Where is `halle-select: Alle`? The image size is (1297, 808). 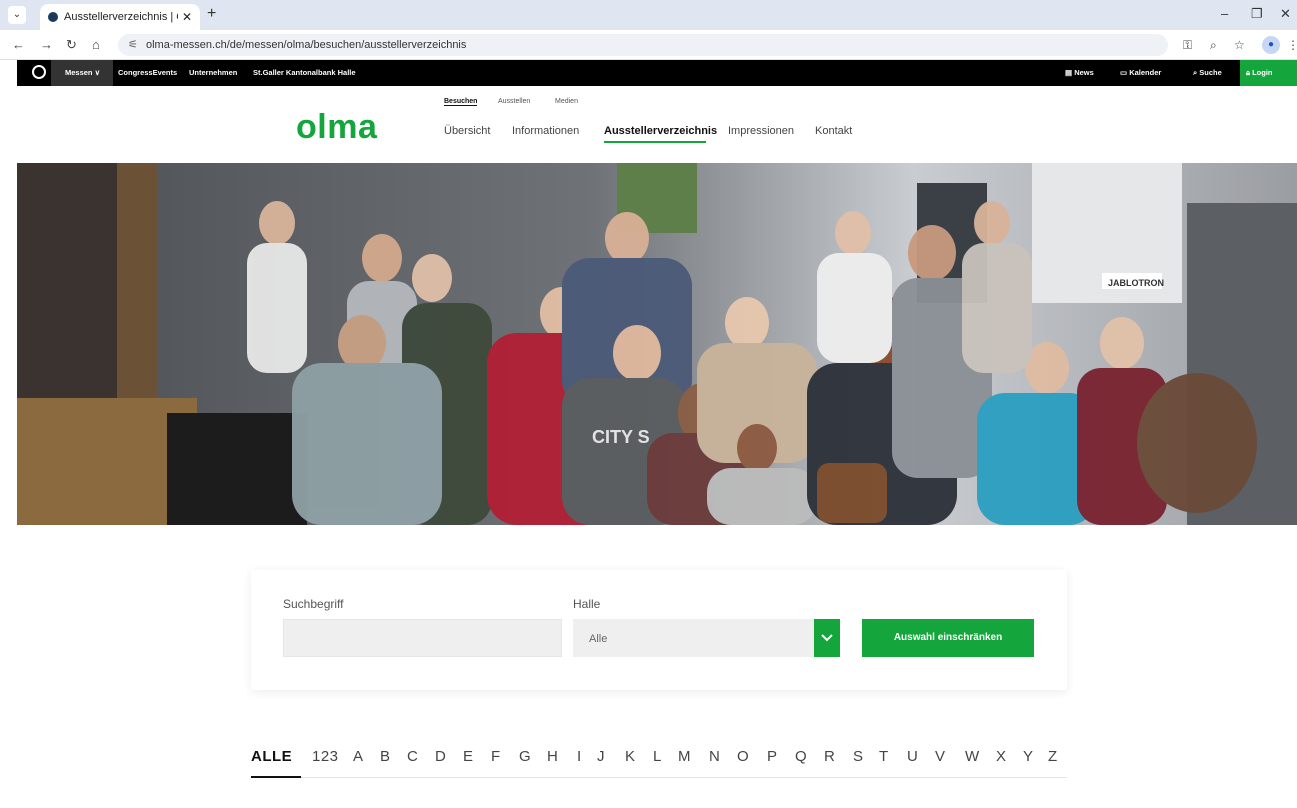
halle-select: Alle is located at coordinates (706, 638).